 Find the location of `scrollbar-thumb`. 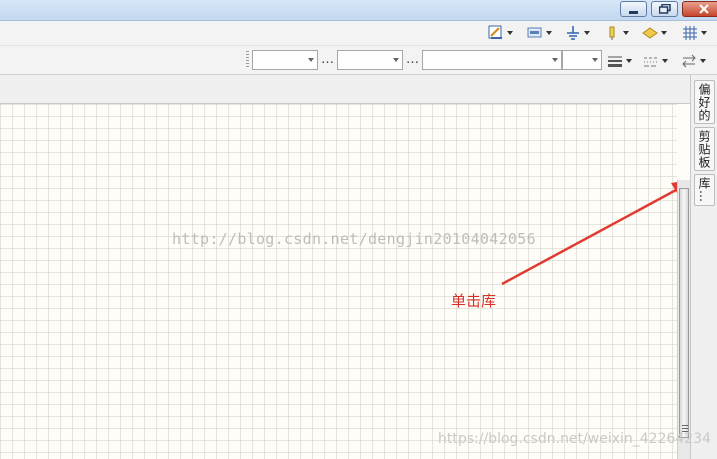

scrollbar-thumb is located at coordinates (684, 313).